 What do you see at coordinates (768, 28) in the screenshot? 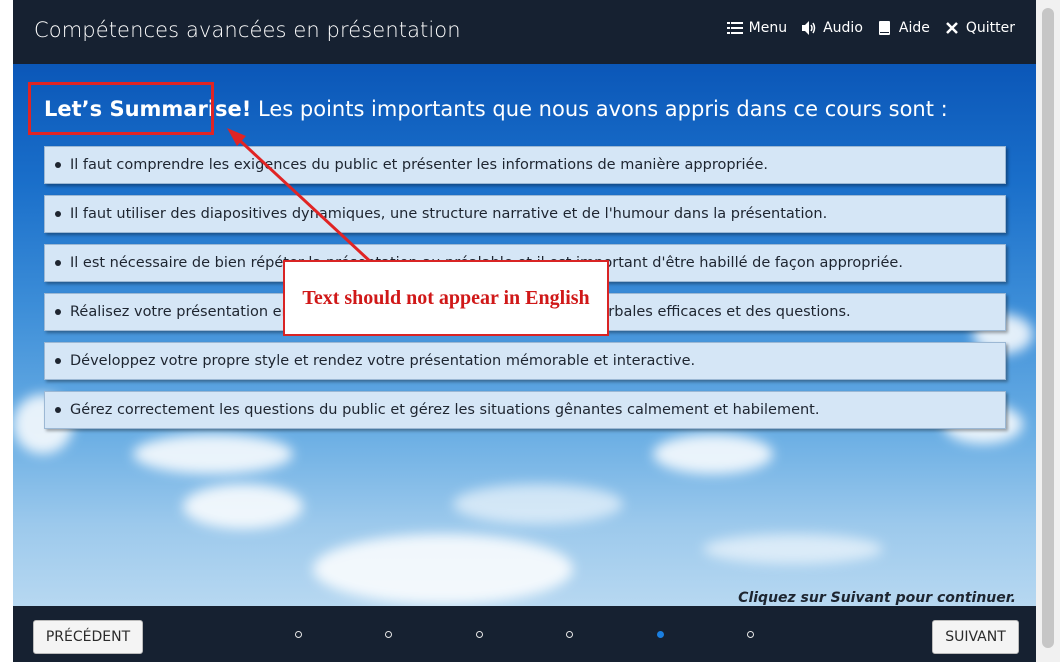
I see `menu-label: Menu` at bounding box center [768, 28].